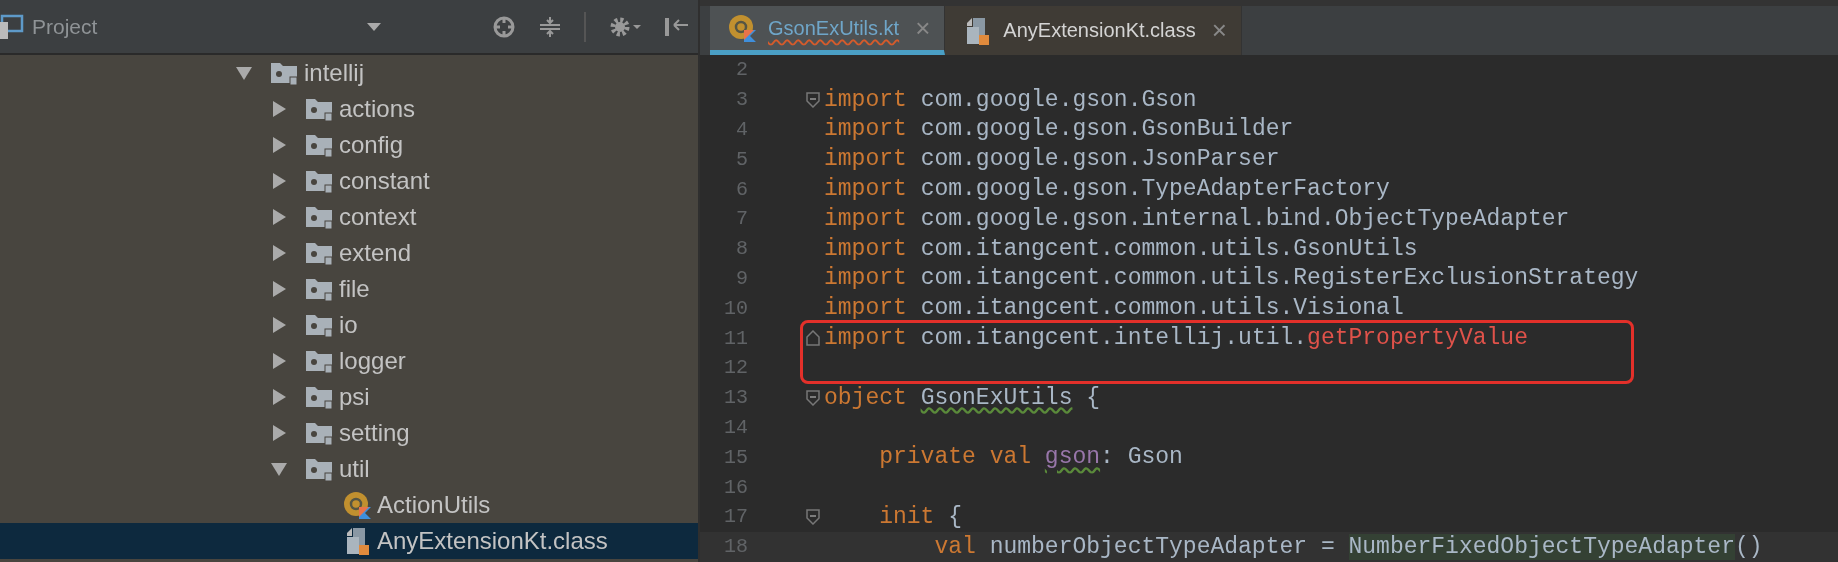  Describe the element at coordinates (735, 308) in the screenshot. I see `line-number: 10` at that location.